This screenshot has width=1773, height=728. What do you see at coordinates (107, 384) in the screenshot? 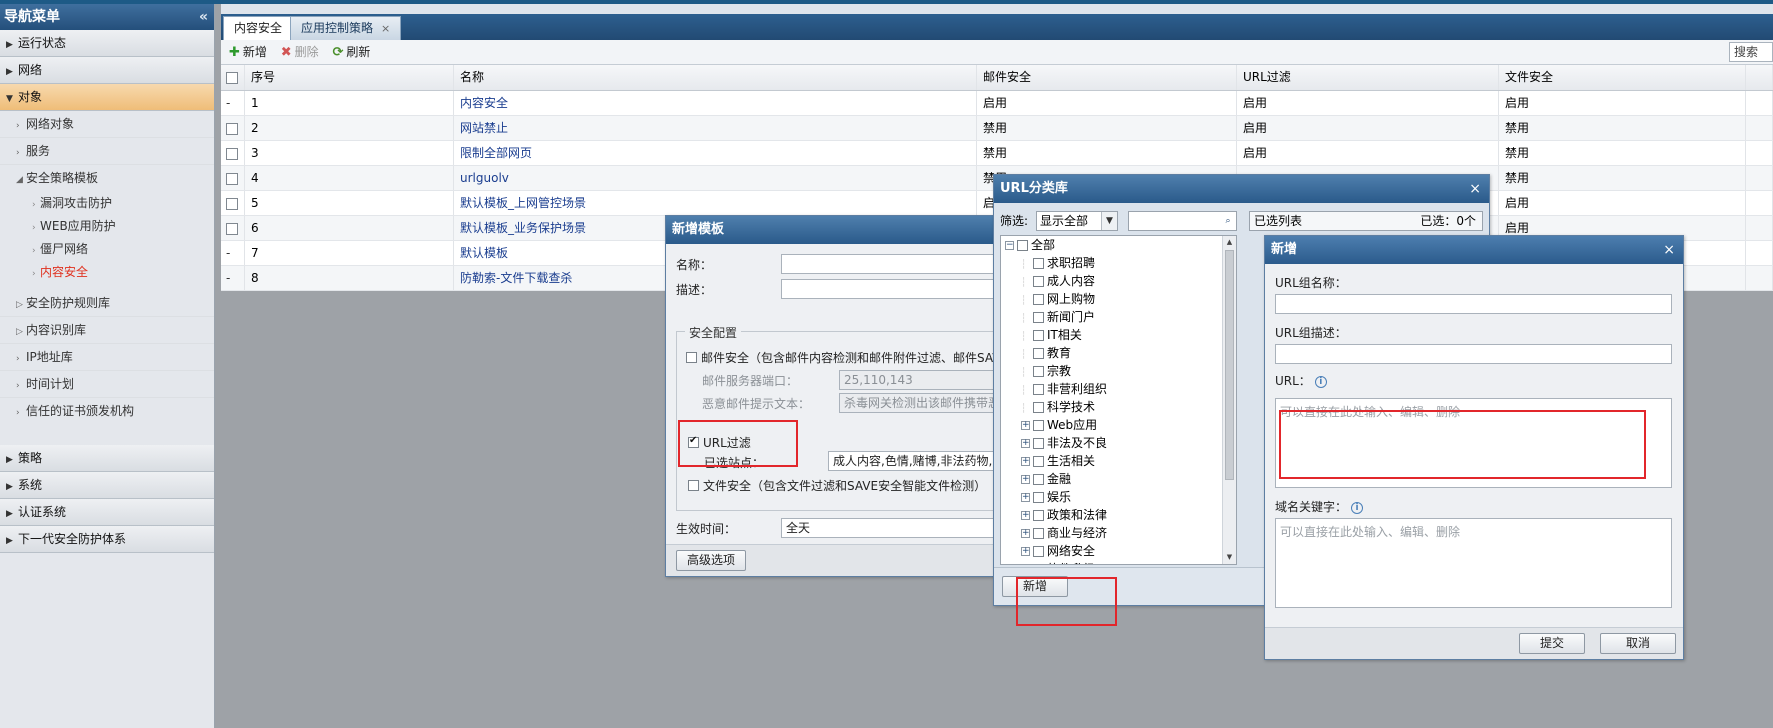
I see `sidebar-sub-schedule: › 时间计划` at bounding box center [107, 384].